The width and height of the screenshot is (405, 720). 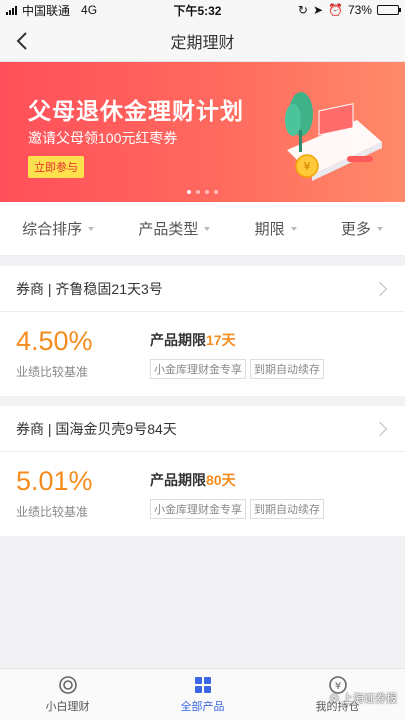 I want to click on product-header: 券商 | 国海金贝壳9号84天, so click(x=202, y=429).